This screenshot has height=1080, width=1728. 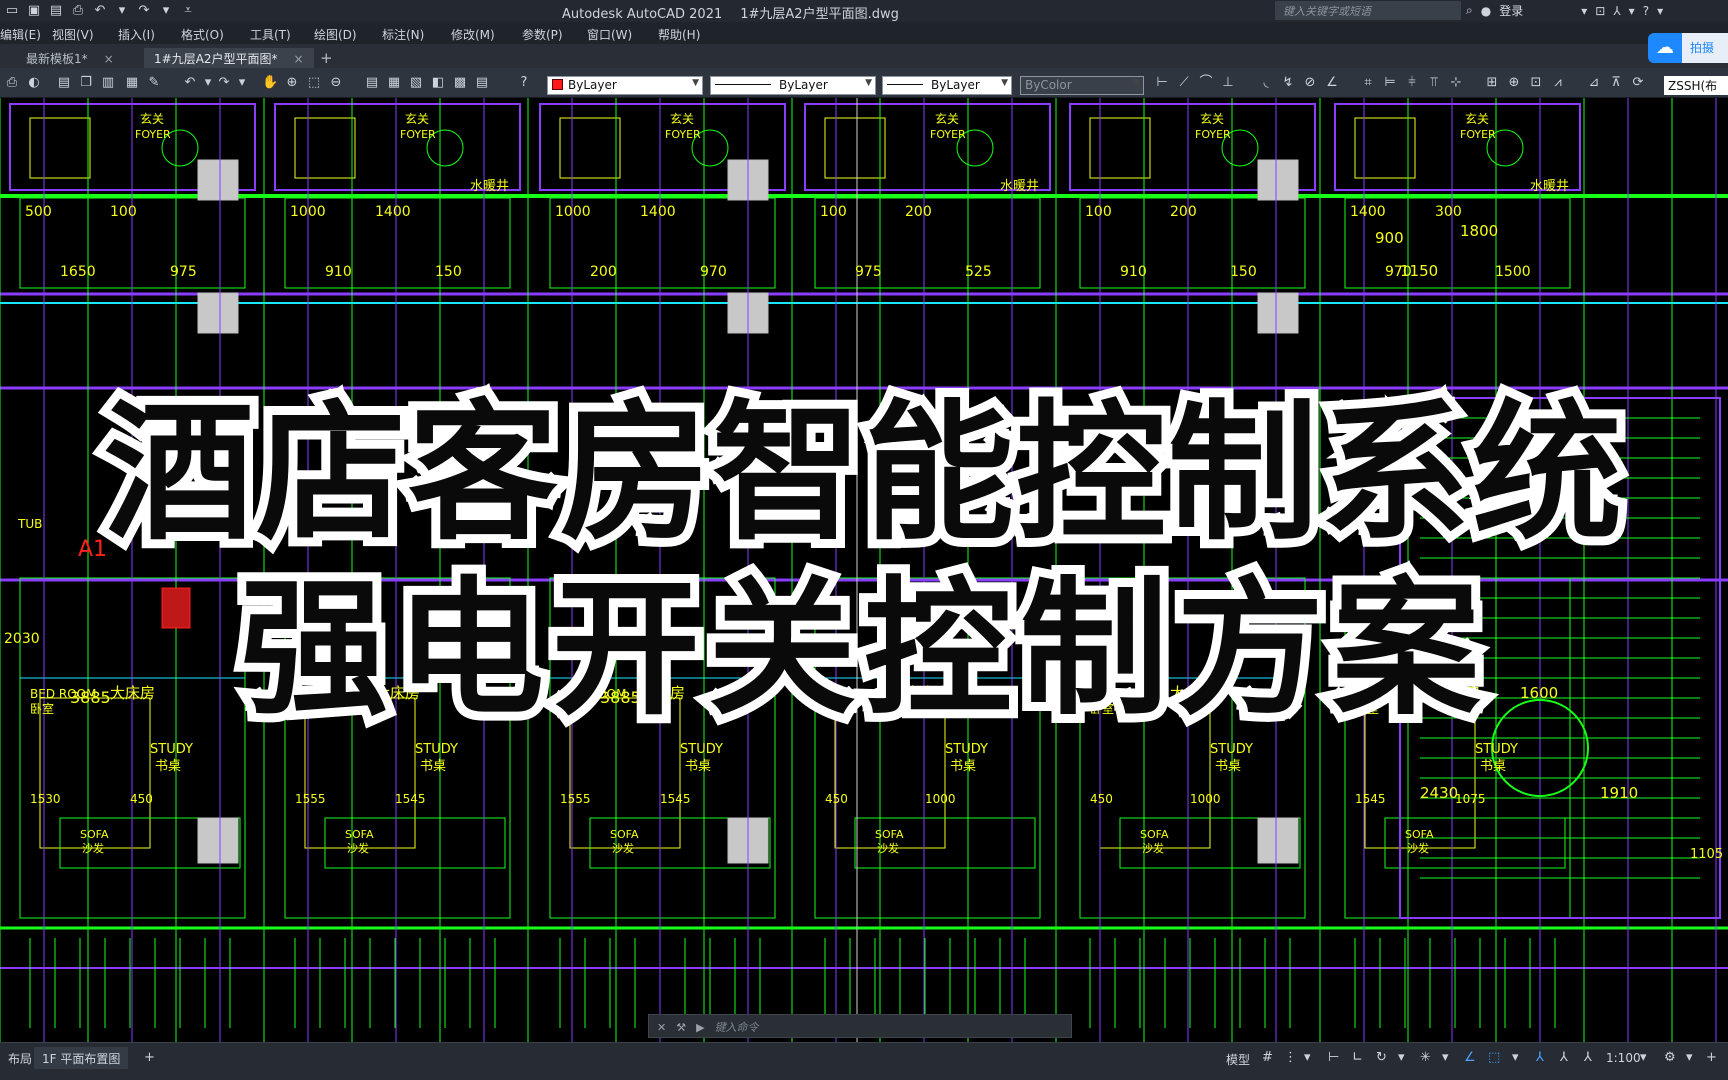 I want to click on zoom-realtime-icon: ⊕, so click(x=292, y=83).